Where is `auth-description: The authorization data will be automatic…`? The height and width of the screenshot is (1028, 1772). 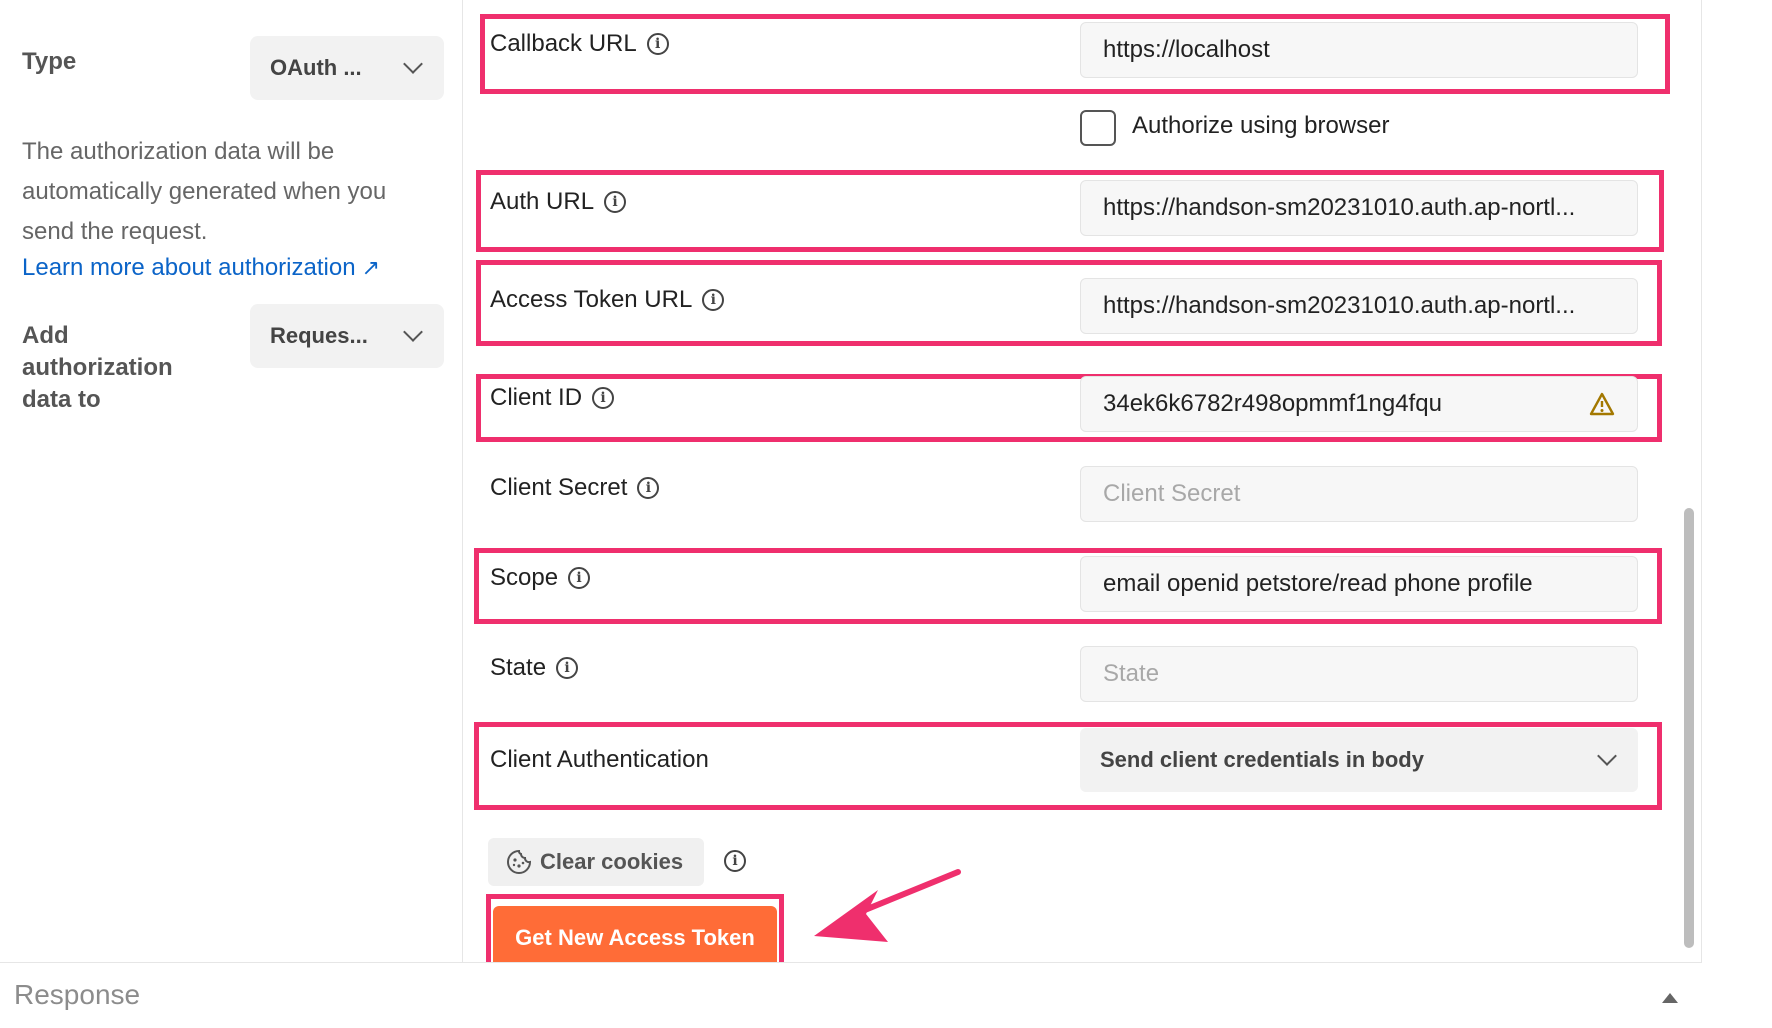
auth-description: The authorization data will be automatic… is located at coordinates (204, 191).